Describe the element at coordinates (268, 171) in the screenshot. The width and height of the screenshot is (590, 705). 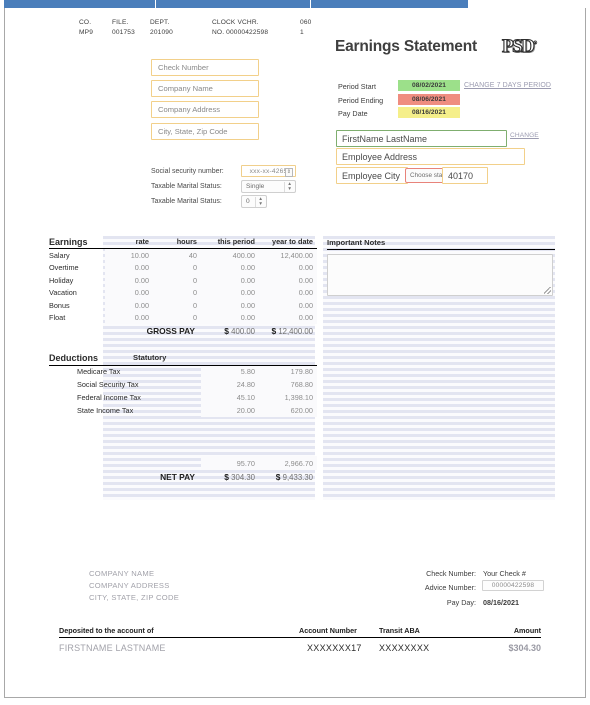
I see `ssn-input: xxx-xx-4265 ⇕` at that location.